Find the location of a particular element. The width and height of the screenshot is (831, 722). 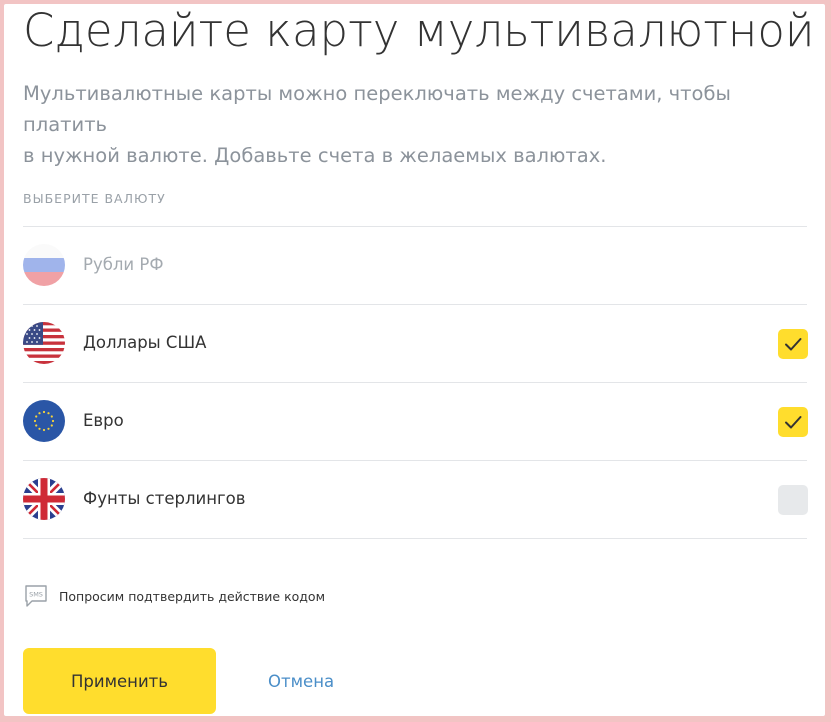

sms-confirmation-notice: SMS Попросим подтвердить действие кодом is located at coordinates (174, 596).